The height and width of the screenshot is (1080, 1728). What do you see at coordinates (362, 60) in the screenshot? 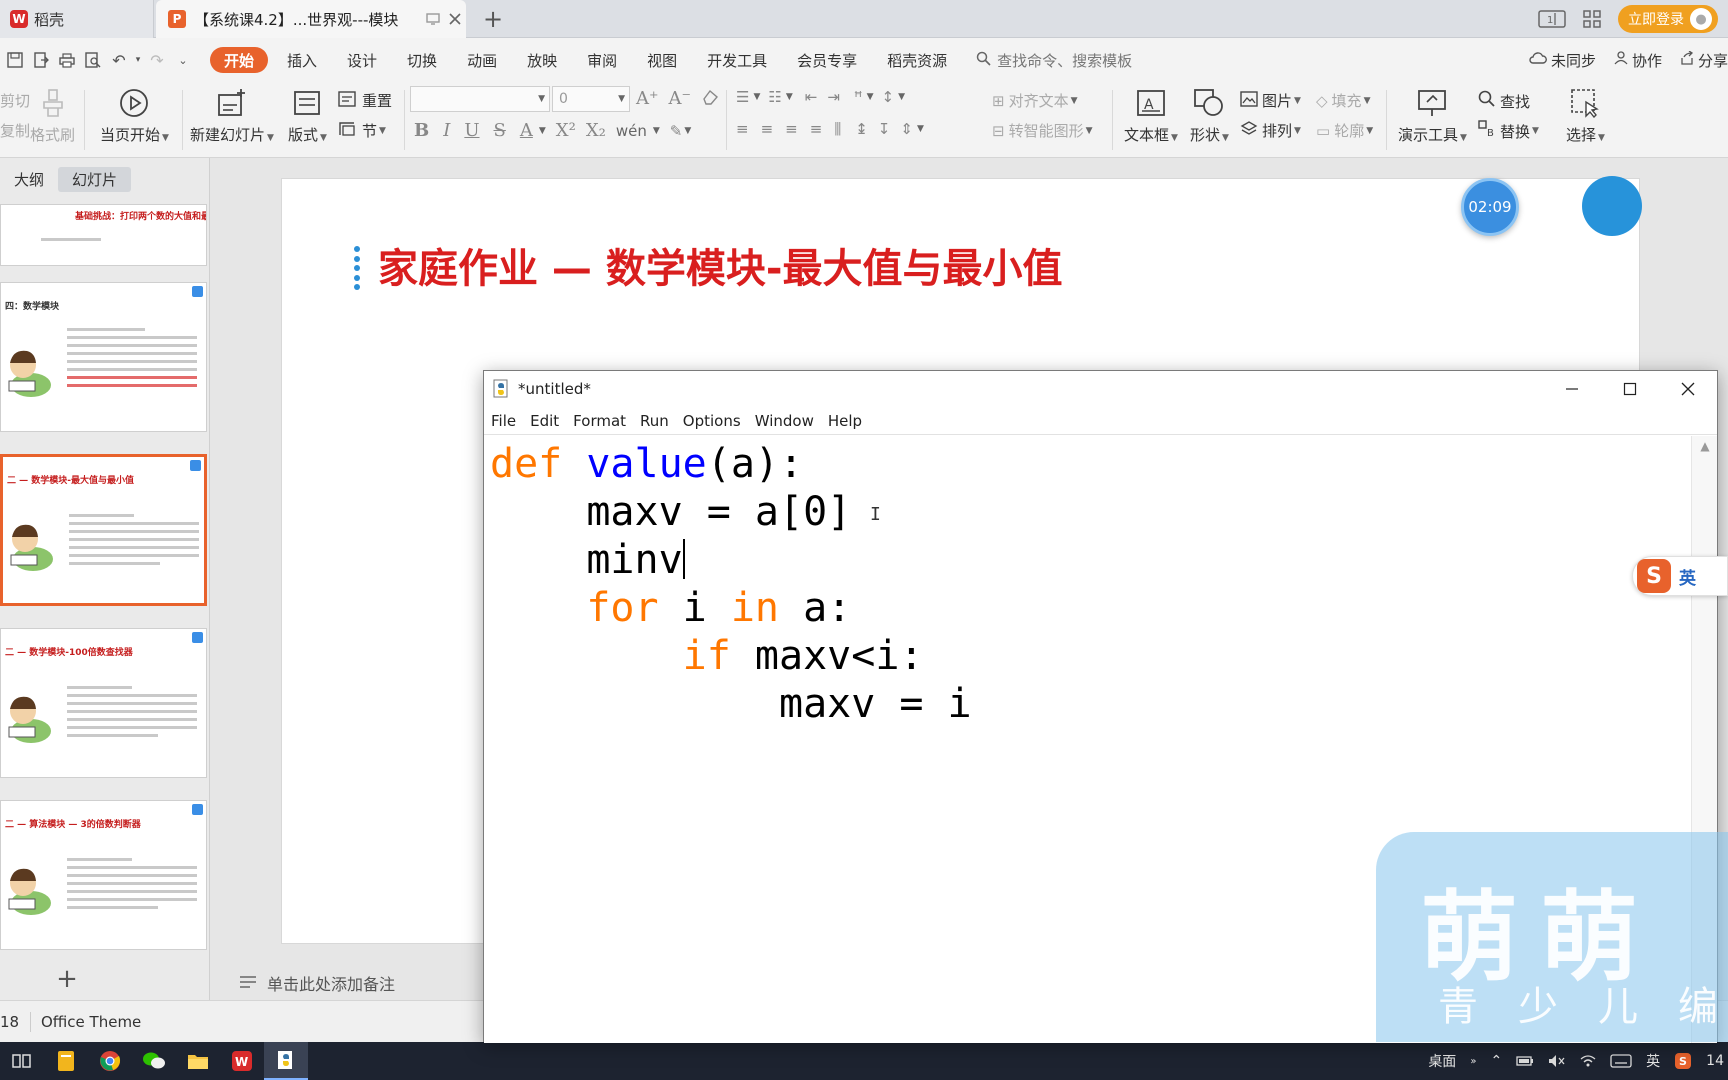
I see `menu-design: 设计` at bounding box center [362, 60].